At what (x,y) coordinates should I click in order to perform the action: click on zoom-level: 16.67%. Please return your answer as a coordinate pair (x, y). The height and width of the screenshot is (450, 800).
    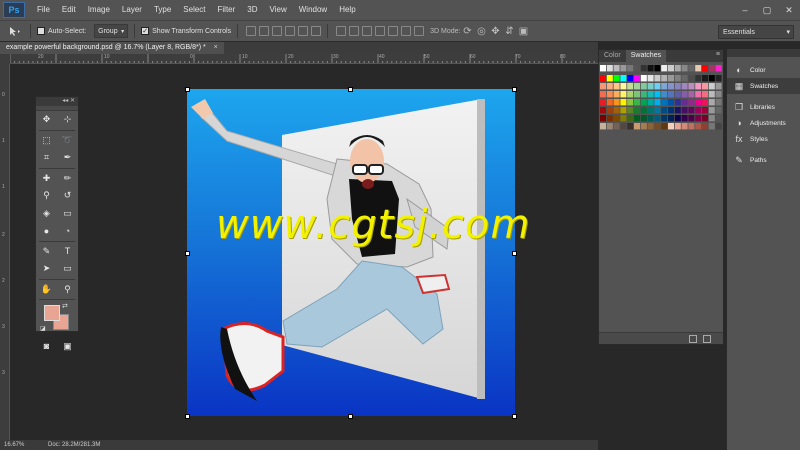
    Looking at the image, I should click on (20, 445).